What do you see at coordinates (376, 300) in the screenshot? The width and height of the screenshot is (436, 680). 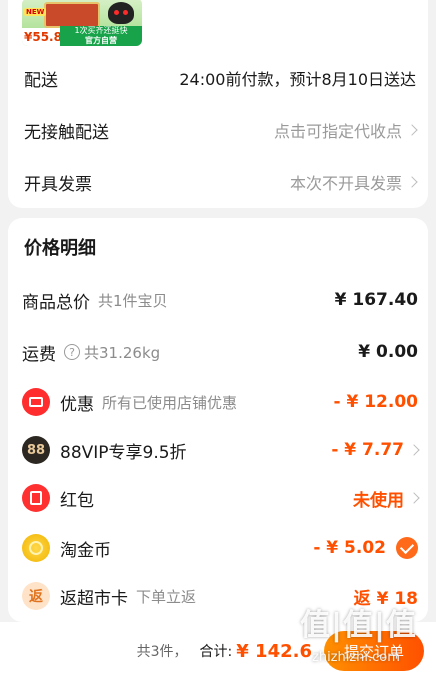 I see `goods-total-amount: ¥ 167.40` at bounding box center [376, 300].